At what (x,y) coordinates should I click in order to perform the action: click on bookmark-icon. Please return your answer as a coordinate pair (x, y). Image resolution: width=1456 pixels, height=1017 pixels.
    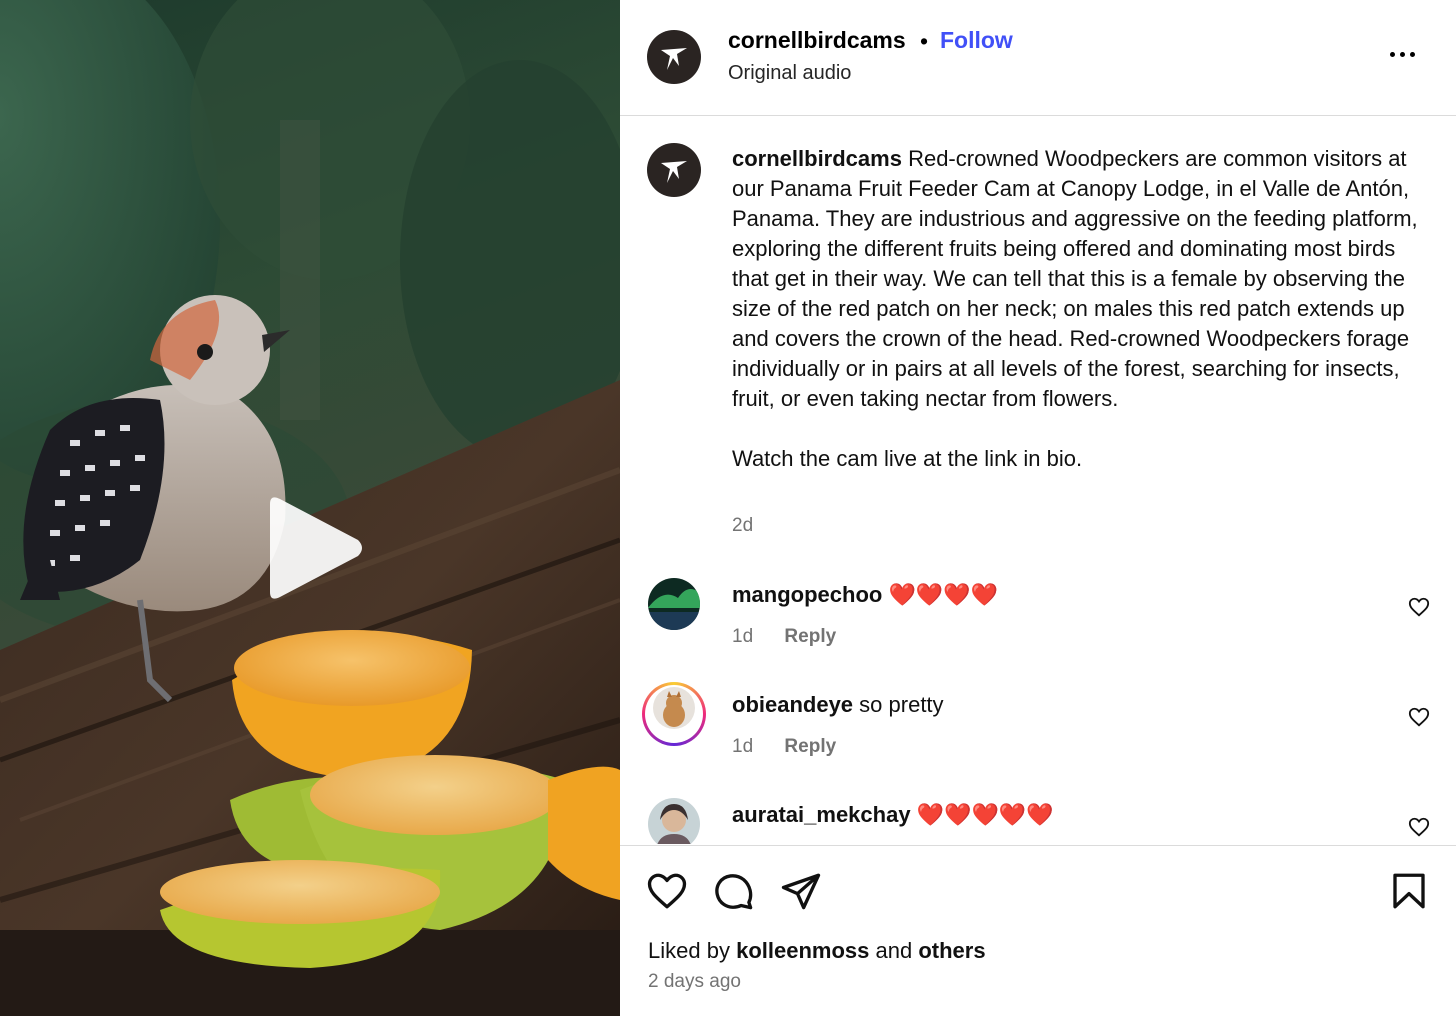
    Looking at the image, I should click on (1409, 891).